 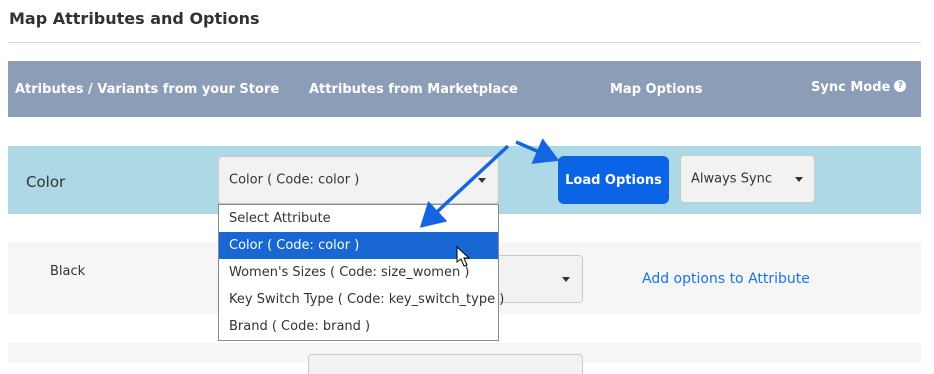 I want to click on annotation-arrow-to-option, so click(x=464, y=186).